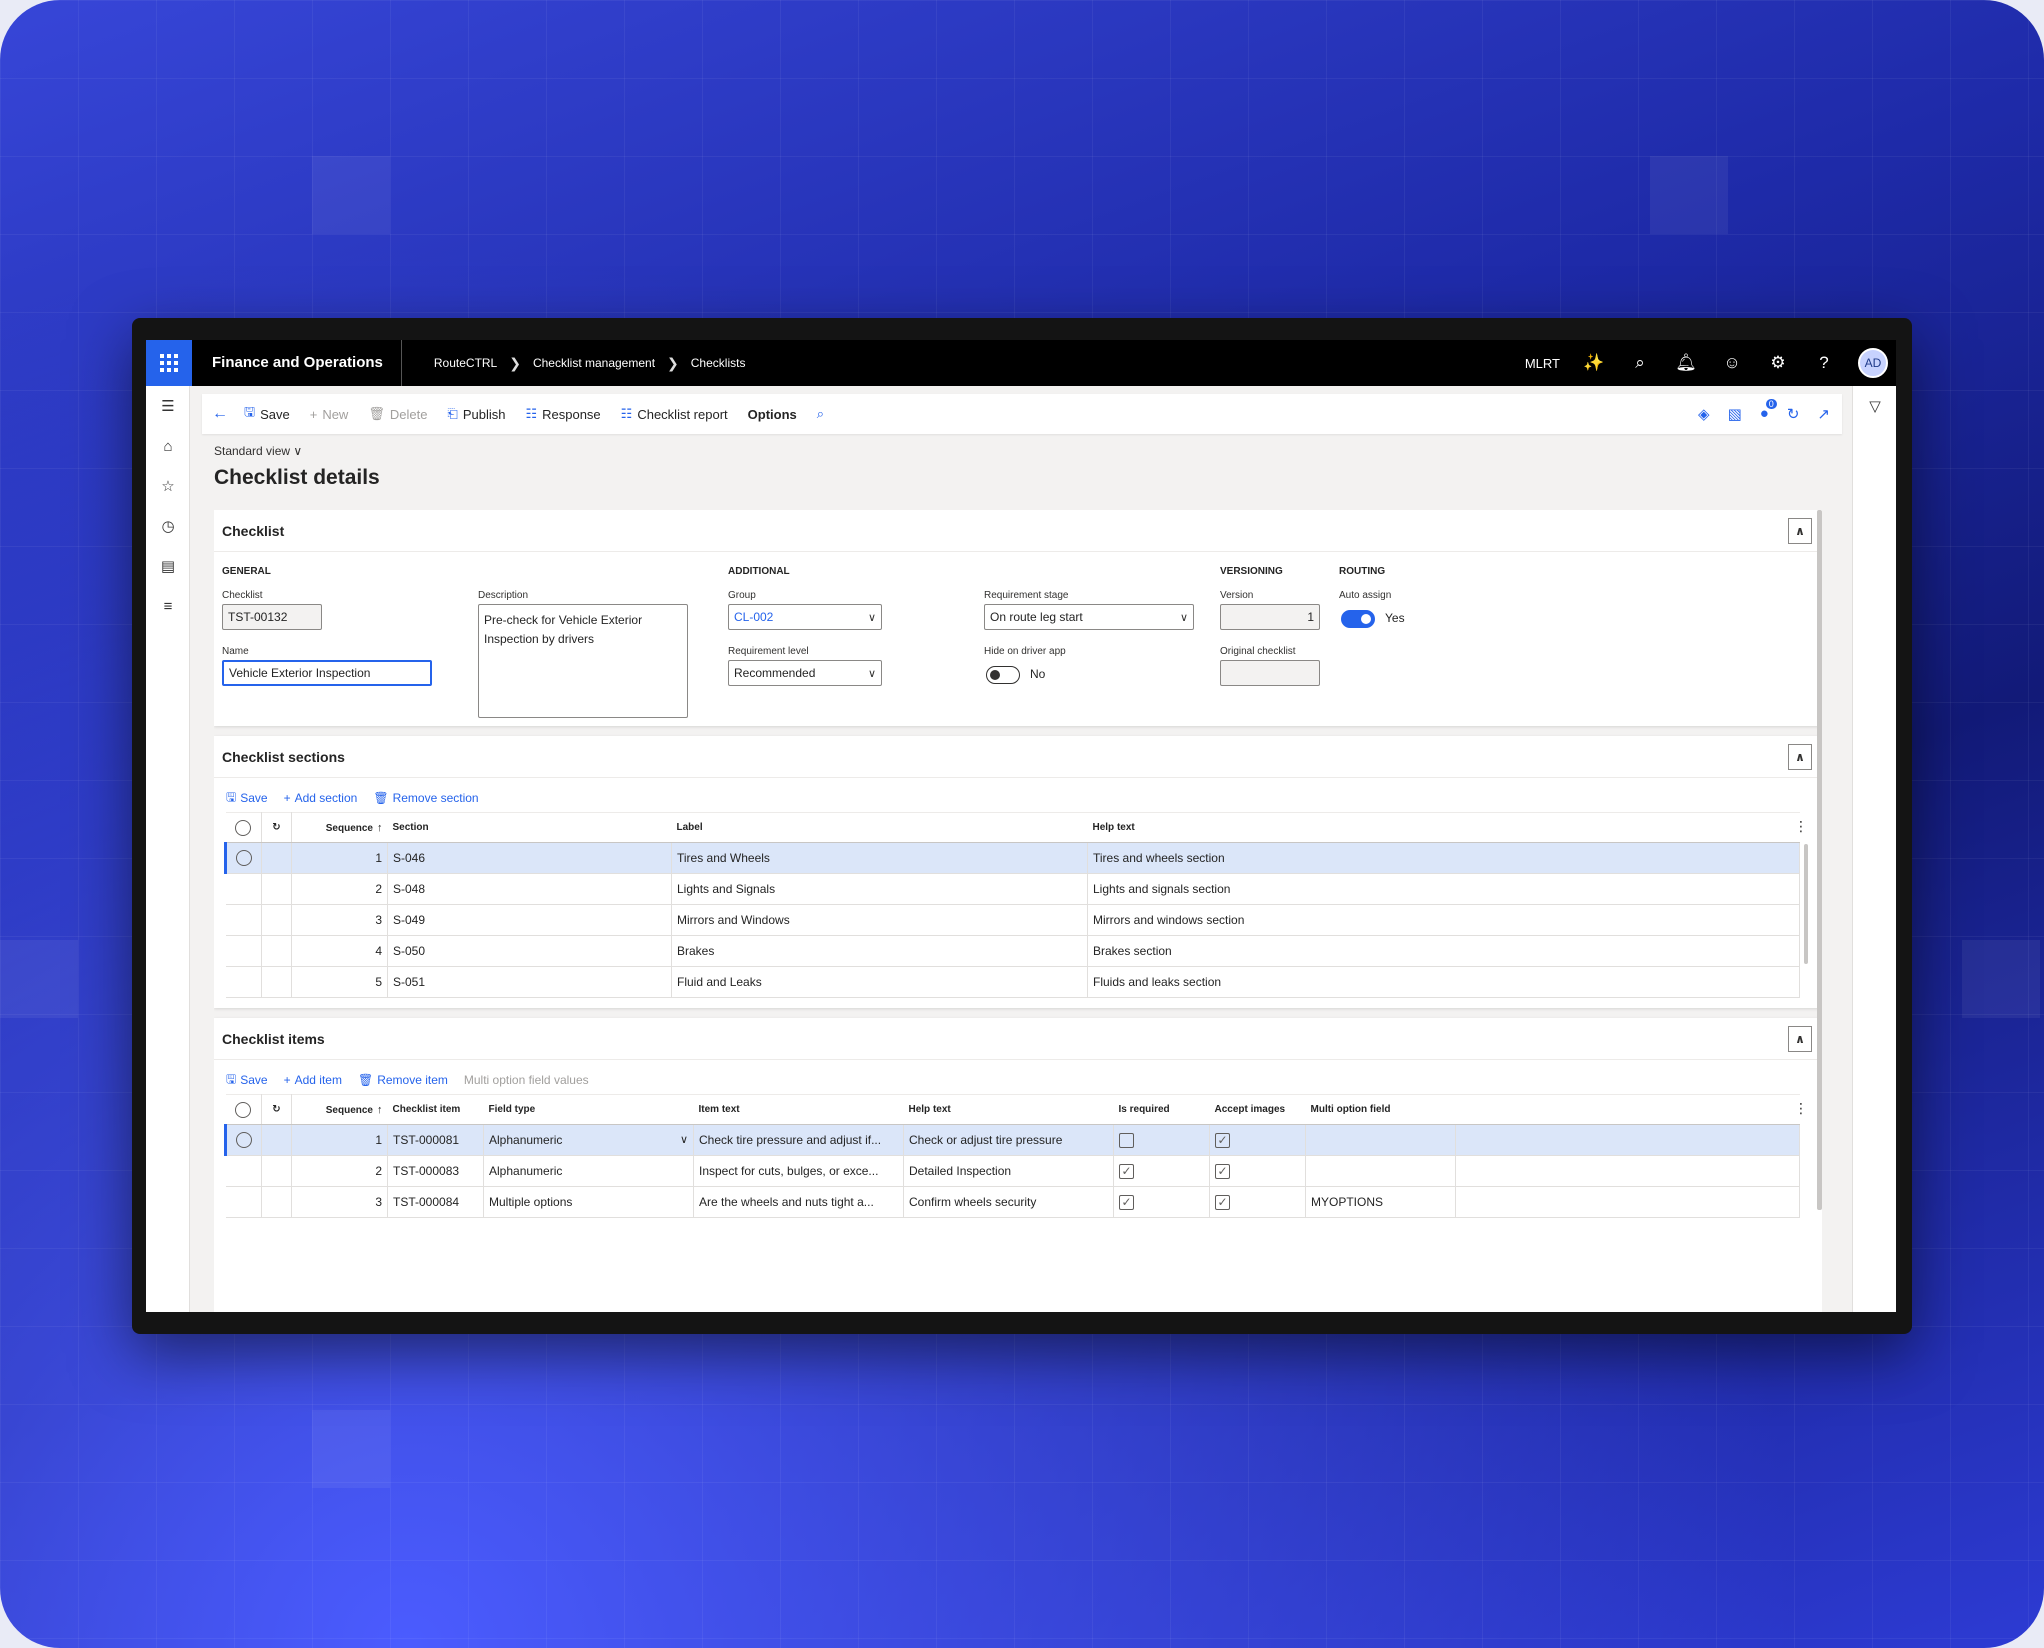 The width and height of the screenshot is (2044, 1648). Describe the element at coordinates (247, 798) in the screenshot. I see `sections-save-button: 🖫︎ Save` at that location.